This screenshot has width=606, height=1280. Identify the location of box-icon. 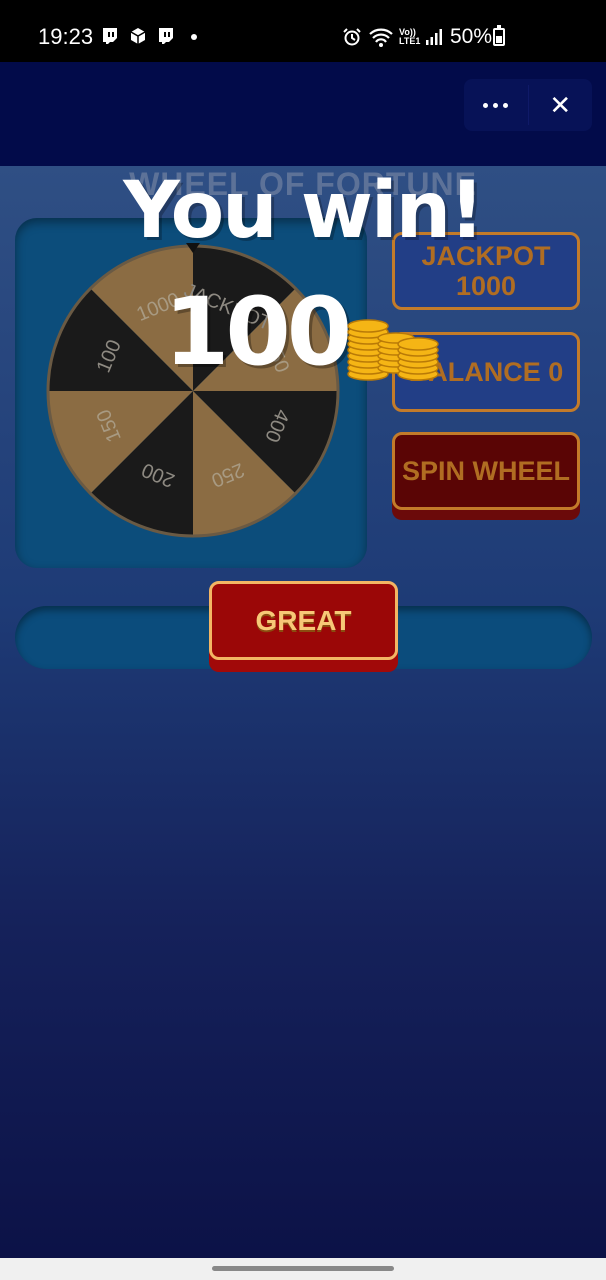
(138, 36).